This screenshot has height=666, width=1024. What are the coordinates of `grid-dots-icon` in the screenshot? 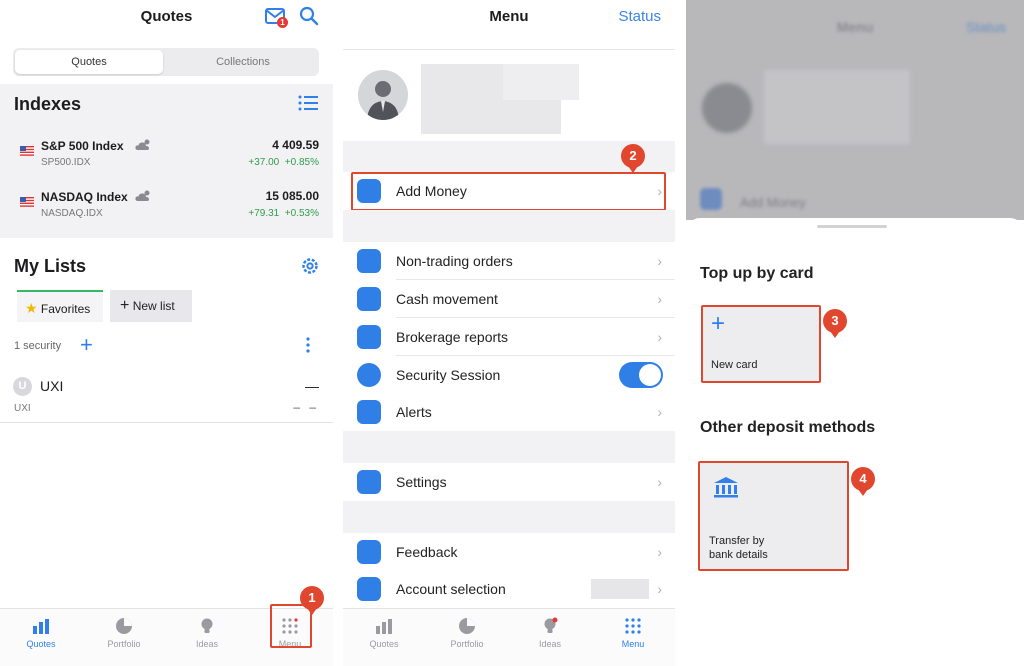 It's located at (633, 626).